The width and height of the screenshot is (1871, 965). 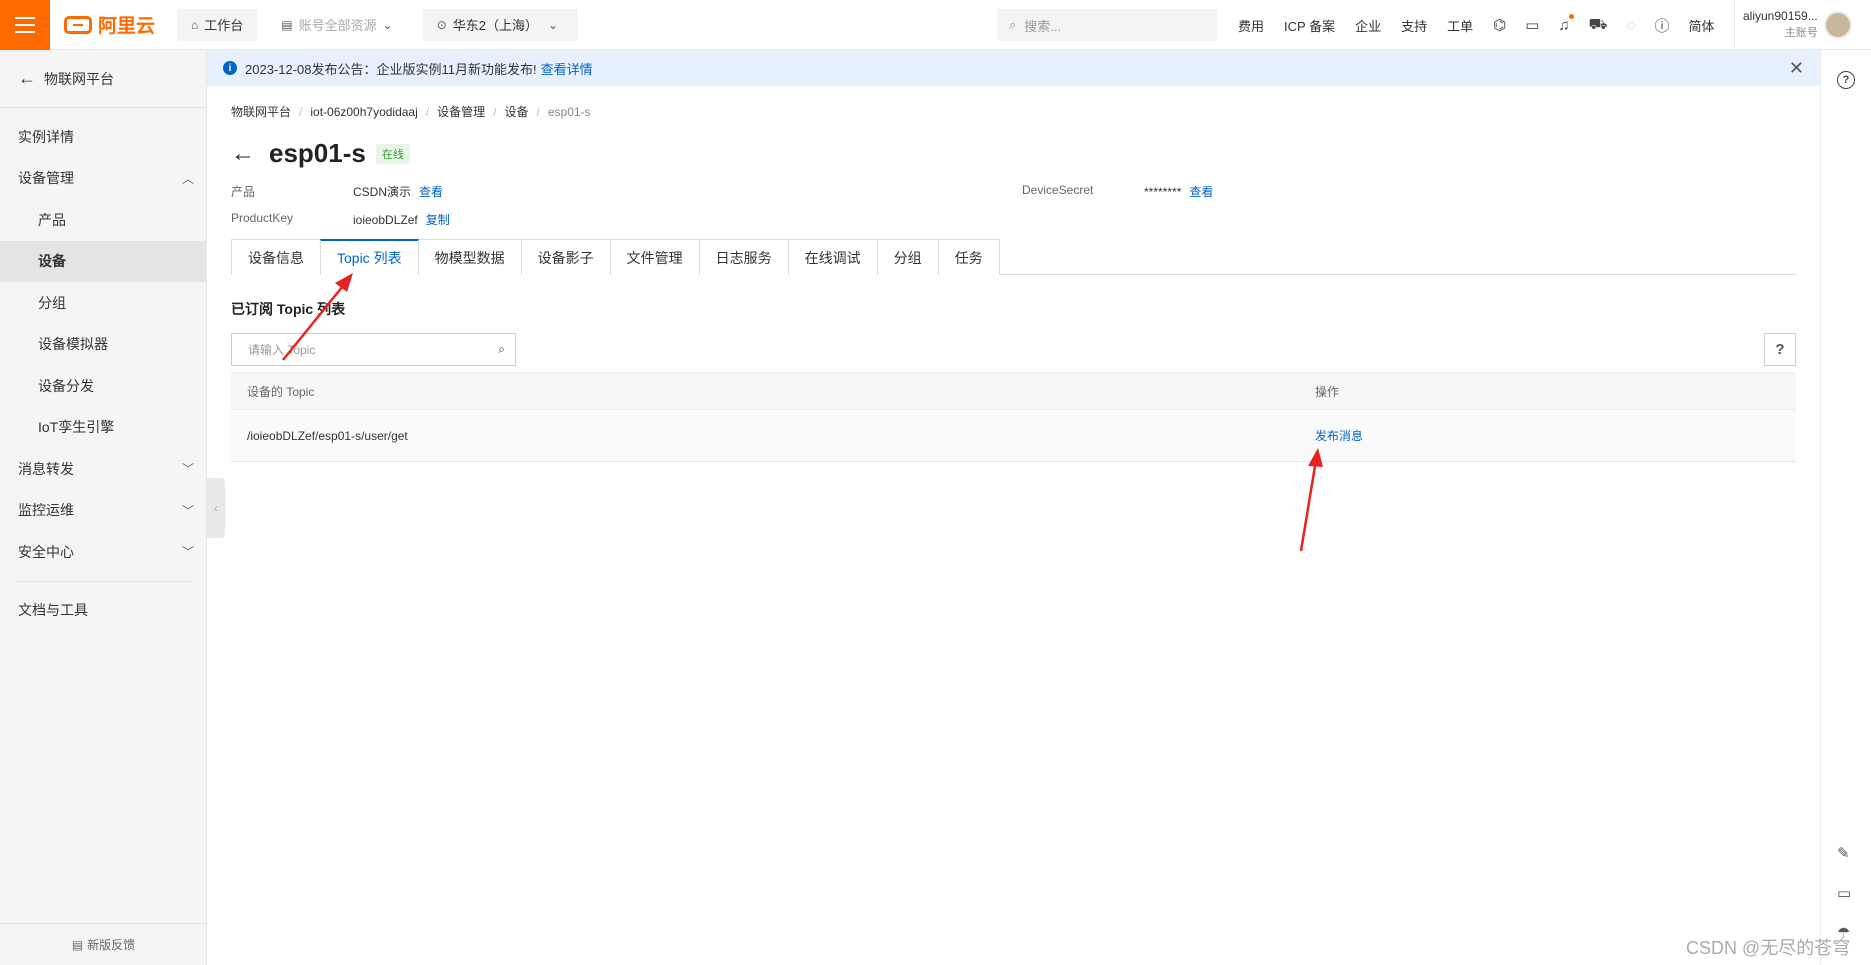 What do you see at coordinates (1780, 349) in the screenshot?
I see `help-button: ?` at bounding box center [1780, 349].